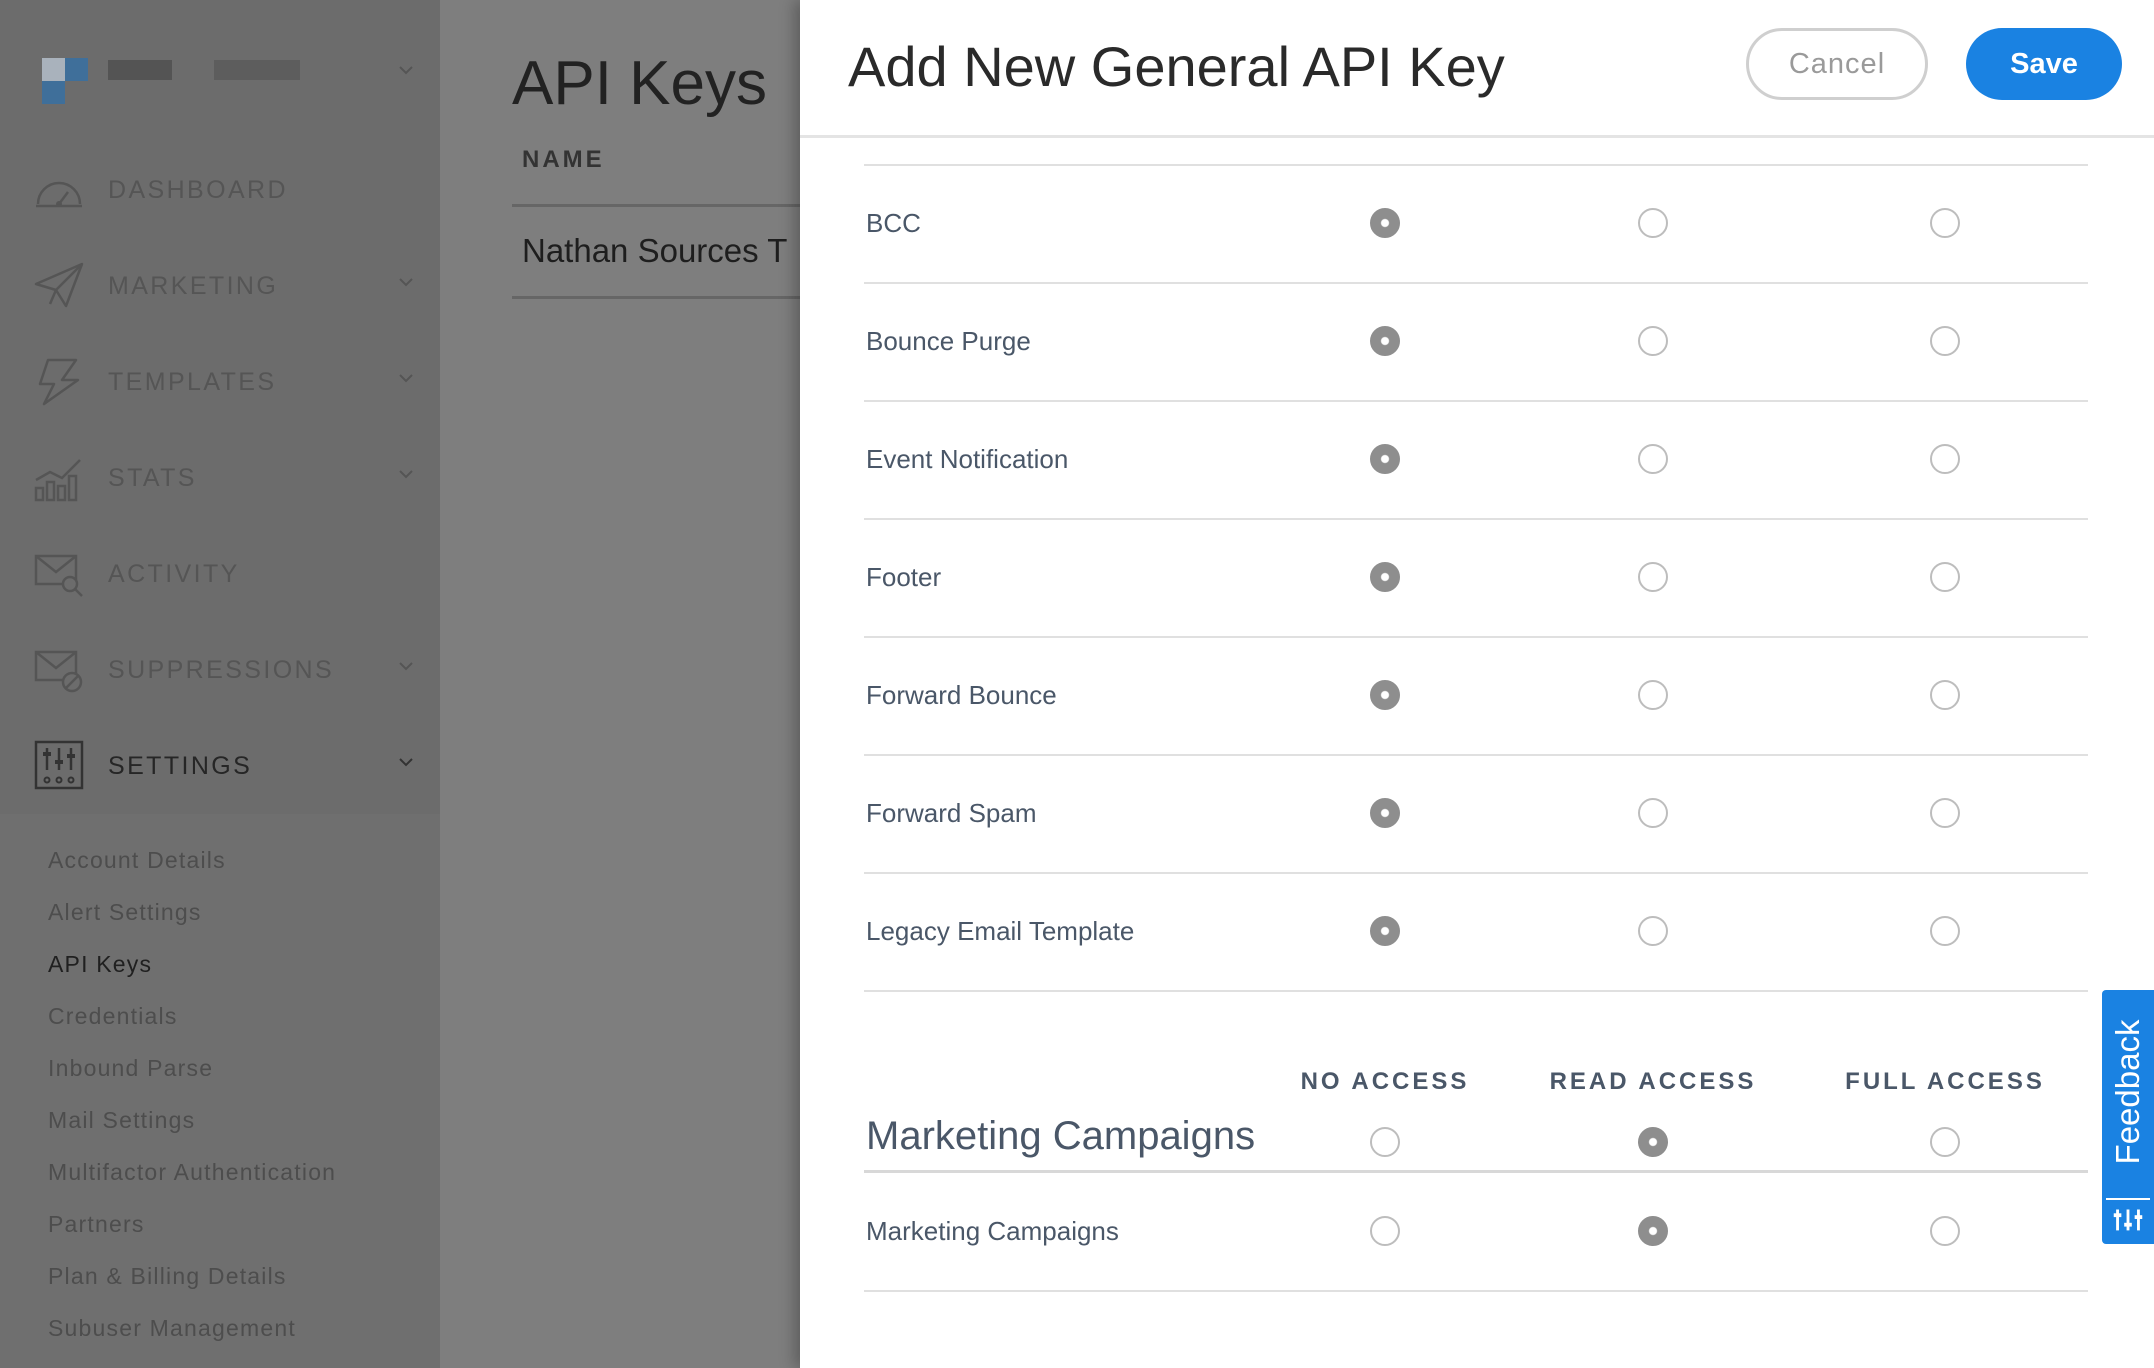  I want to click on permission-label-footer: Footer, so click(904, 577).